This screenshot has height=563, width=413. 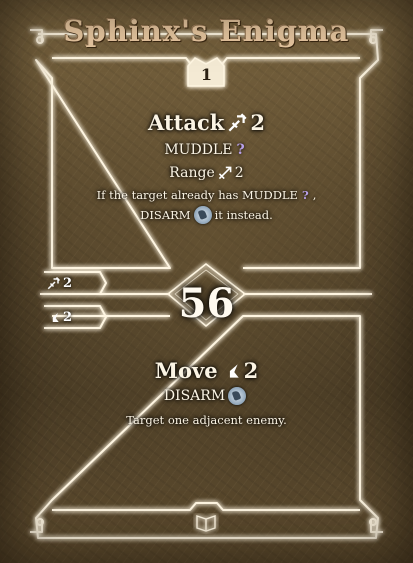 What do you see at coordinates (243, 215) in the screenshot?
I see `note-line2-text: it instead.` at bounding box center [243, 215].